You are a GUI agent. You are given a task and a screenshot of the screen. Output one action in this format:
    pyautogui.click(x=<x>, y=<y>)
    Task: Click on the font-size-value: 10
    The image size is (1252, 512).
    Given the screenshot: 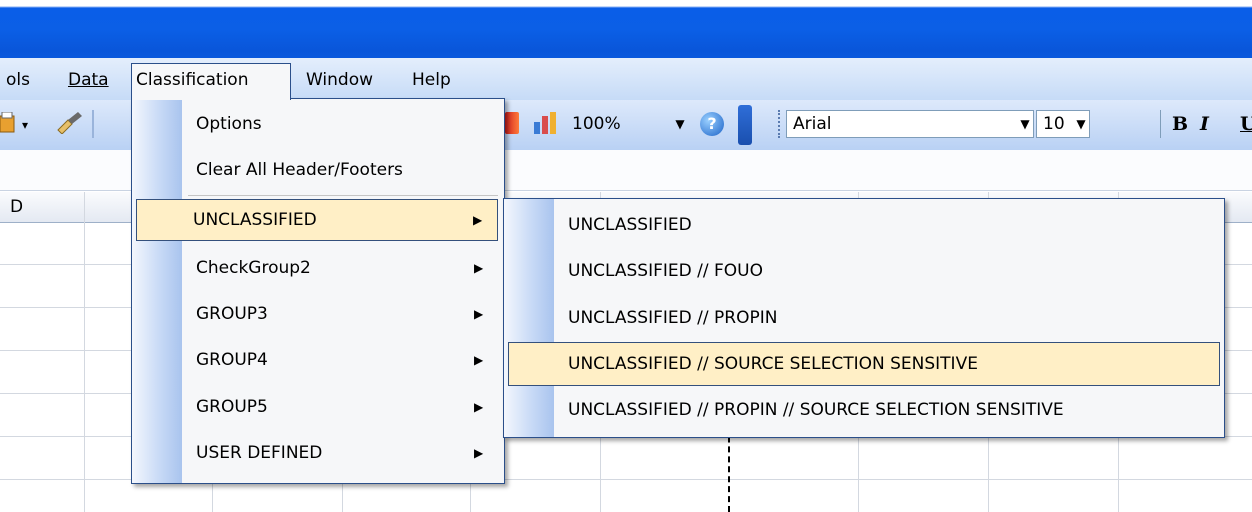 What is the action you would take?
    pyautogui.click(x=1054, y=124)
    